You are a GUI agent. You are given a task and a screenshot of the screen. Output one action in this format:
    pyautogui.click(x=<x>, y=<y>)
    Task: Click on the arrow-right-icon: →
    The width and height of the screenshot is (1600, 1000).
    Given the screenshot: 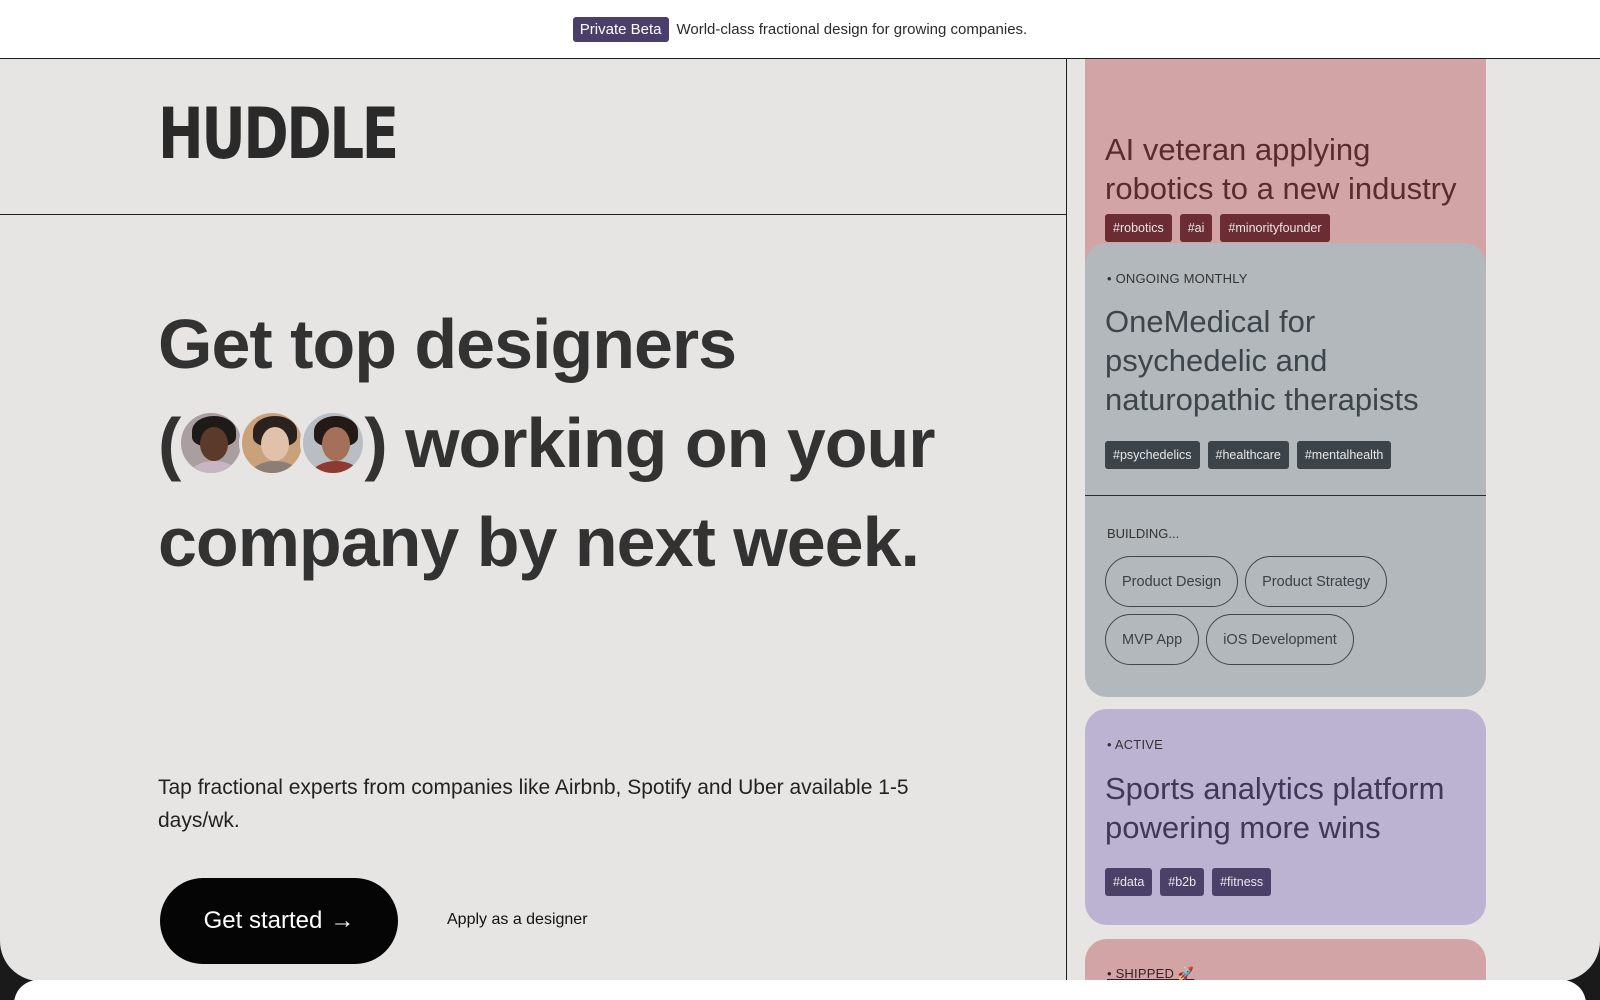 What is the action you would take?
    pyautogui.click(x=342, y=920)
    